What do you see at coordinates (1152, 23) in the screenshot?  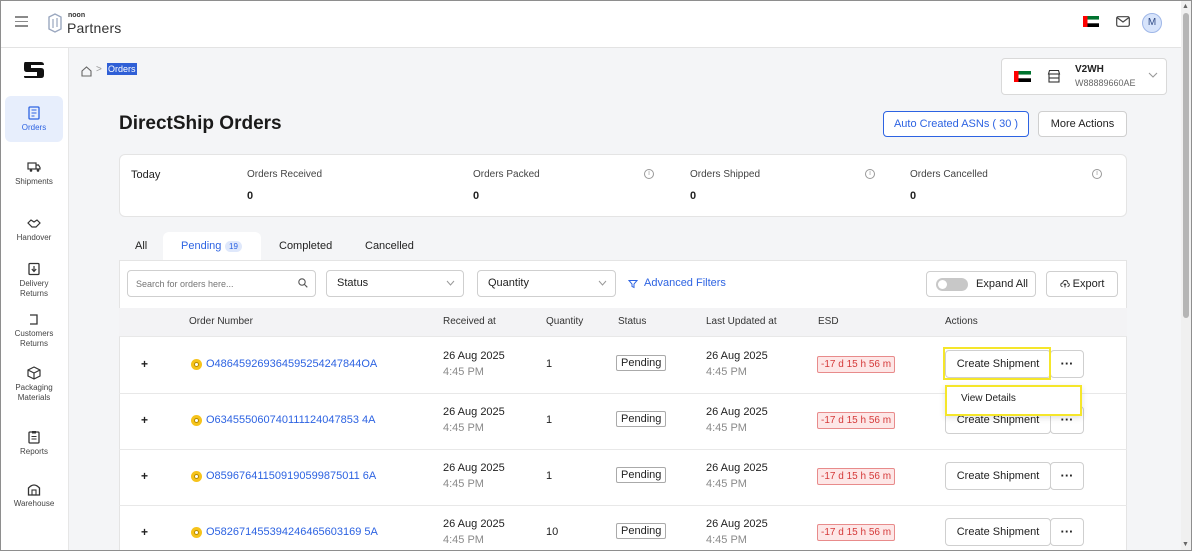 I see `user-avatar: M` at bounding box center [1152, 23].